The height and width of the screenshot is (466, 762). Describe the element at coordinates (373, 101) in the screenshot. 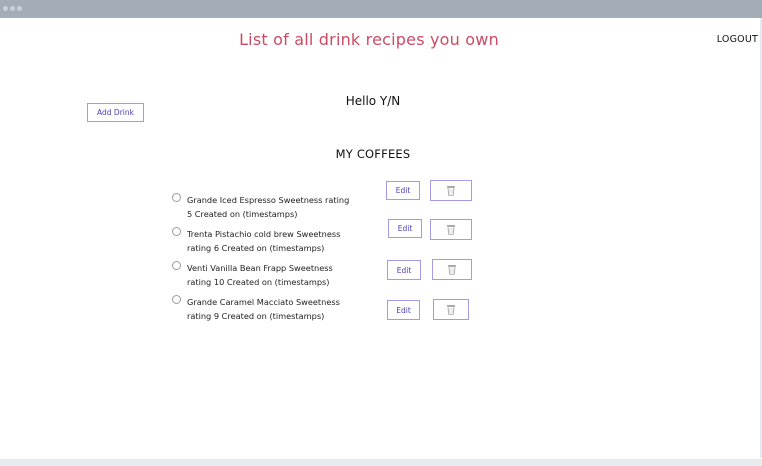

I see `greeting: Hello Y/N` at that location.